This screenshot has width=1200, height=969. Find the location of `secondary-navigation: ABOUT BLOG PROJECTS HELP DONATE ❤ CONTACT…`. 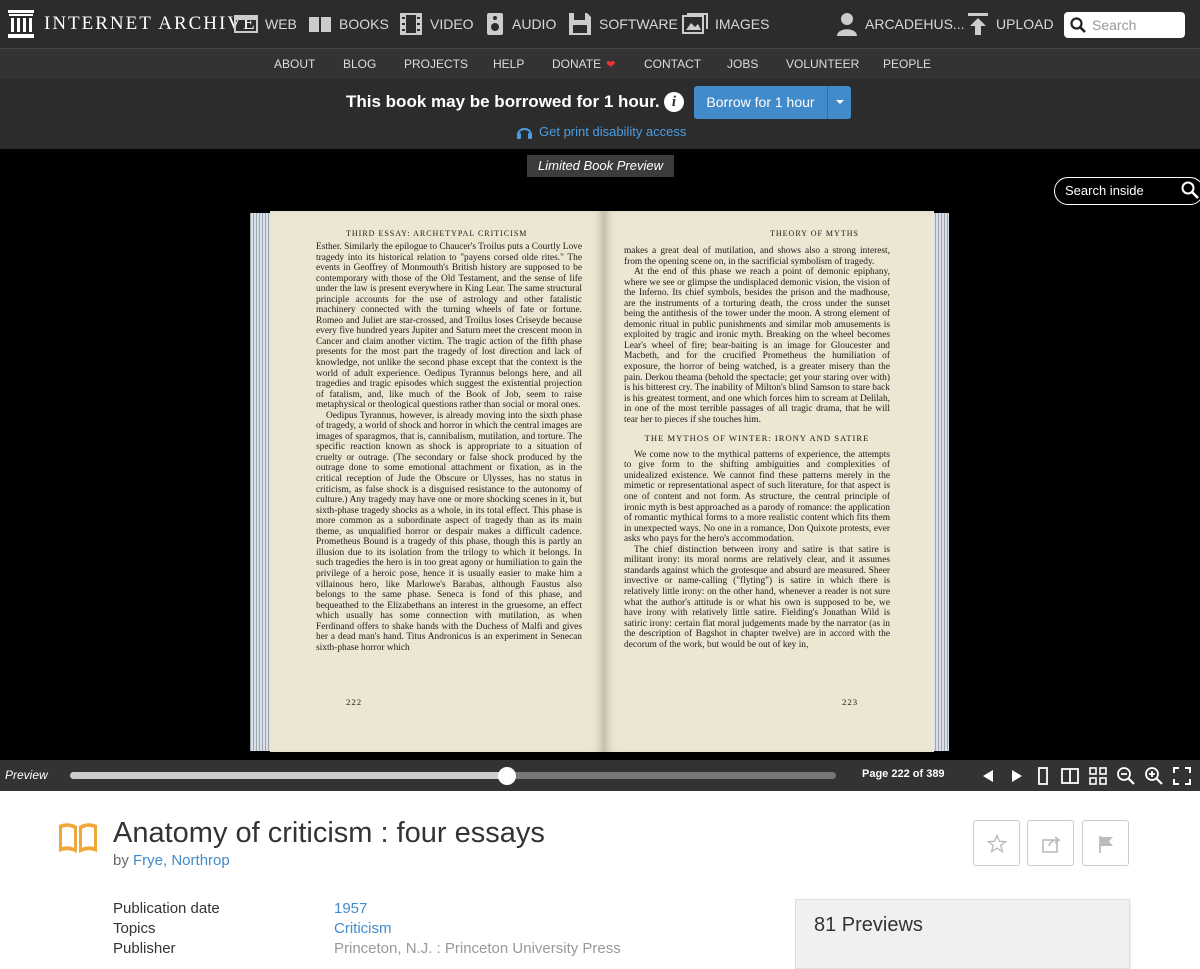

secondary-navigation: ABOUT BLOG PROJECTS HELP DONATE ❤ CONTACT… is located at coordinates (600, 63).